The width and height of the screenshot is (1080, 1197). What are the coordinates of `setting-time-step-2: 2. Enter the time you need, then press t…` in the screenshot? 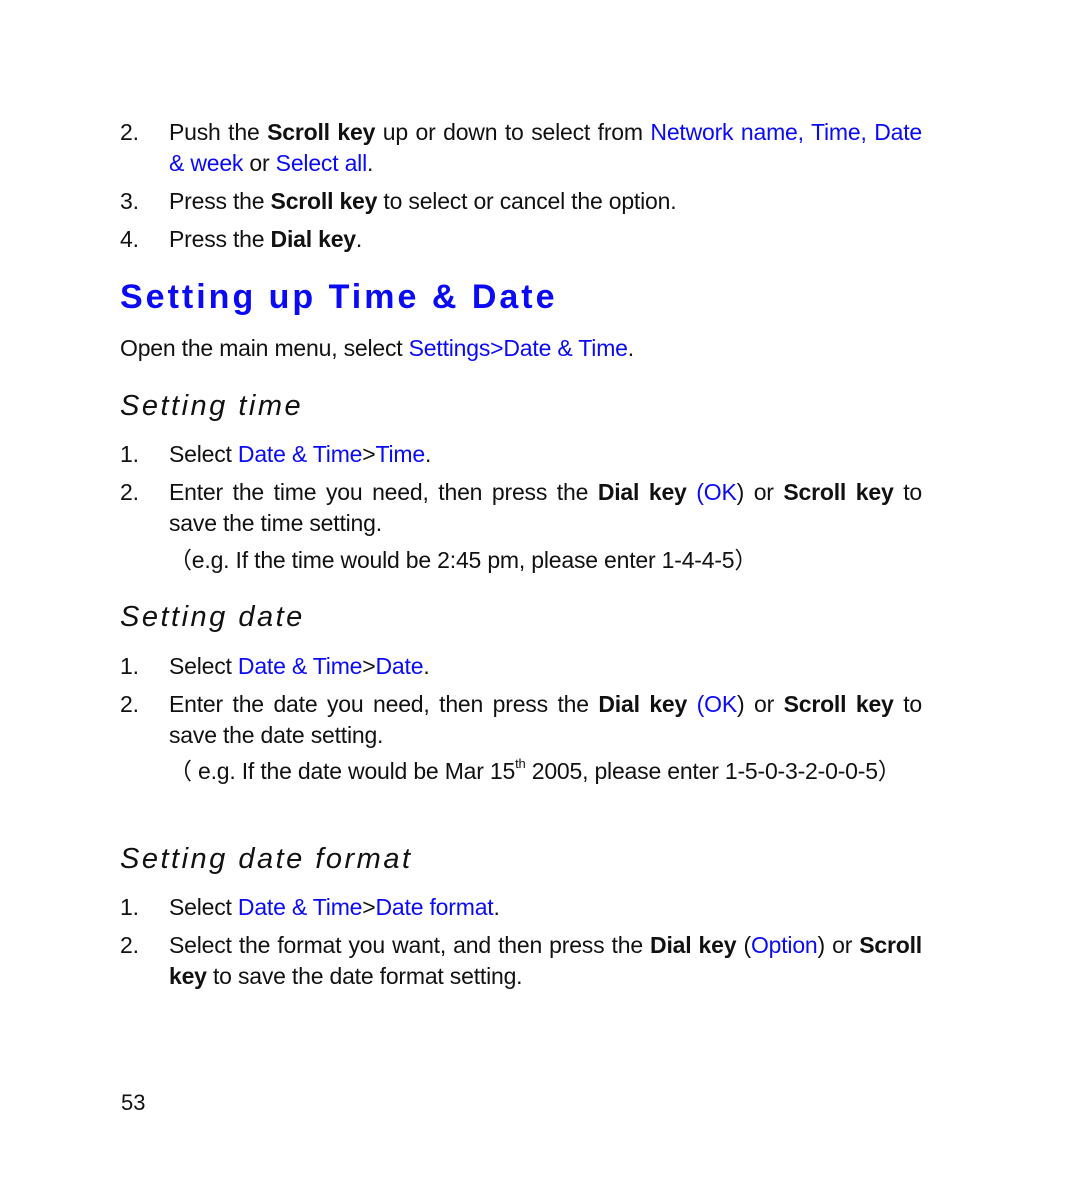 It's located at (521, 508).